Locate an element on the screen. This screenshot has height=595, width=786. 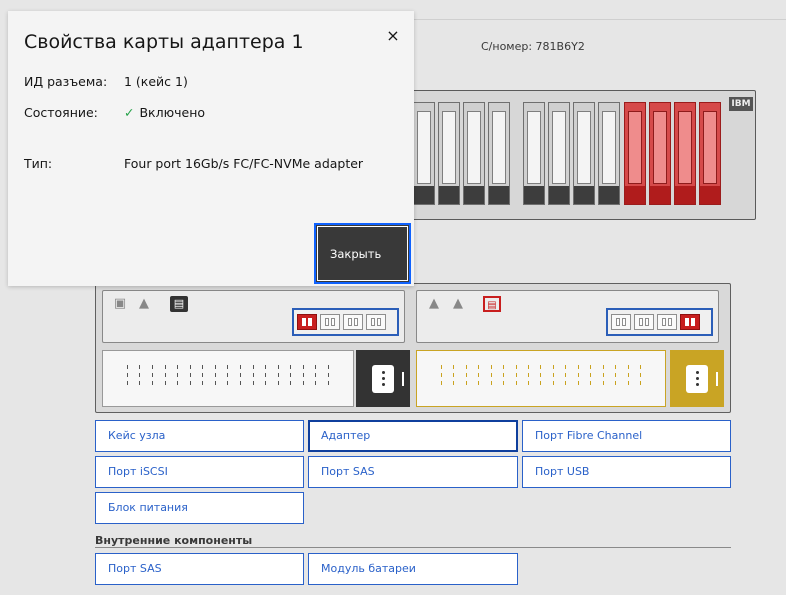
status-label: Состояние: is located at coordinates (61, 112).